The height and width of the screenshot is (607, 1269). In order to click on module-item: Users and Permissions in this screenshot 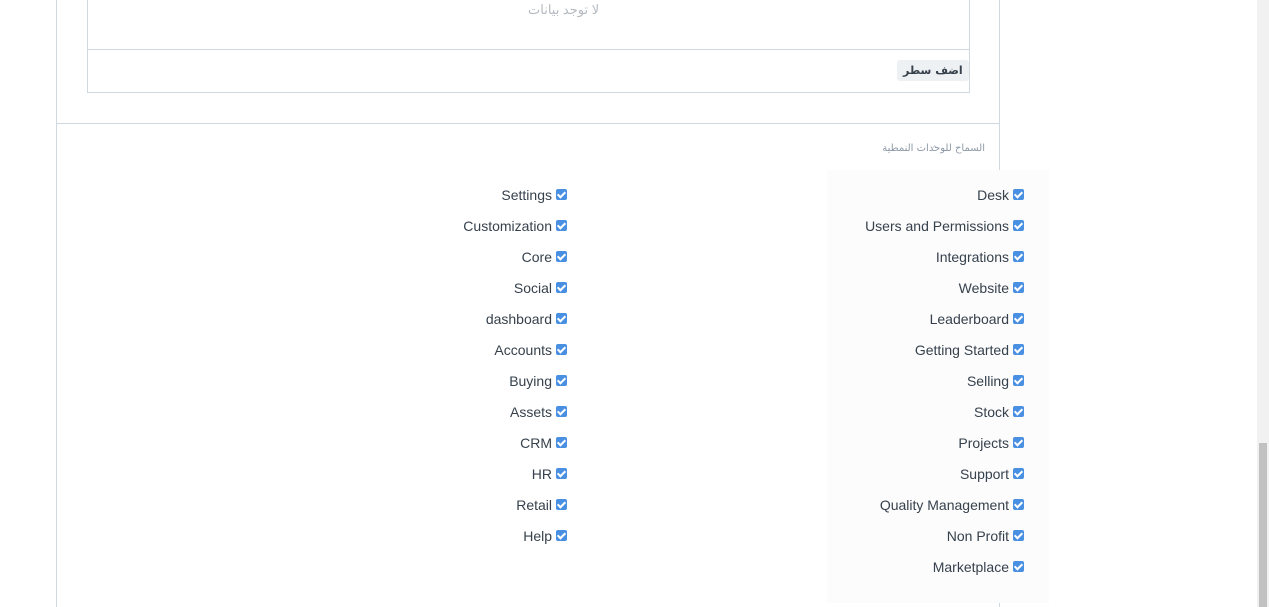, I will do `click(890, 230)`.